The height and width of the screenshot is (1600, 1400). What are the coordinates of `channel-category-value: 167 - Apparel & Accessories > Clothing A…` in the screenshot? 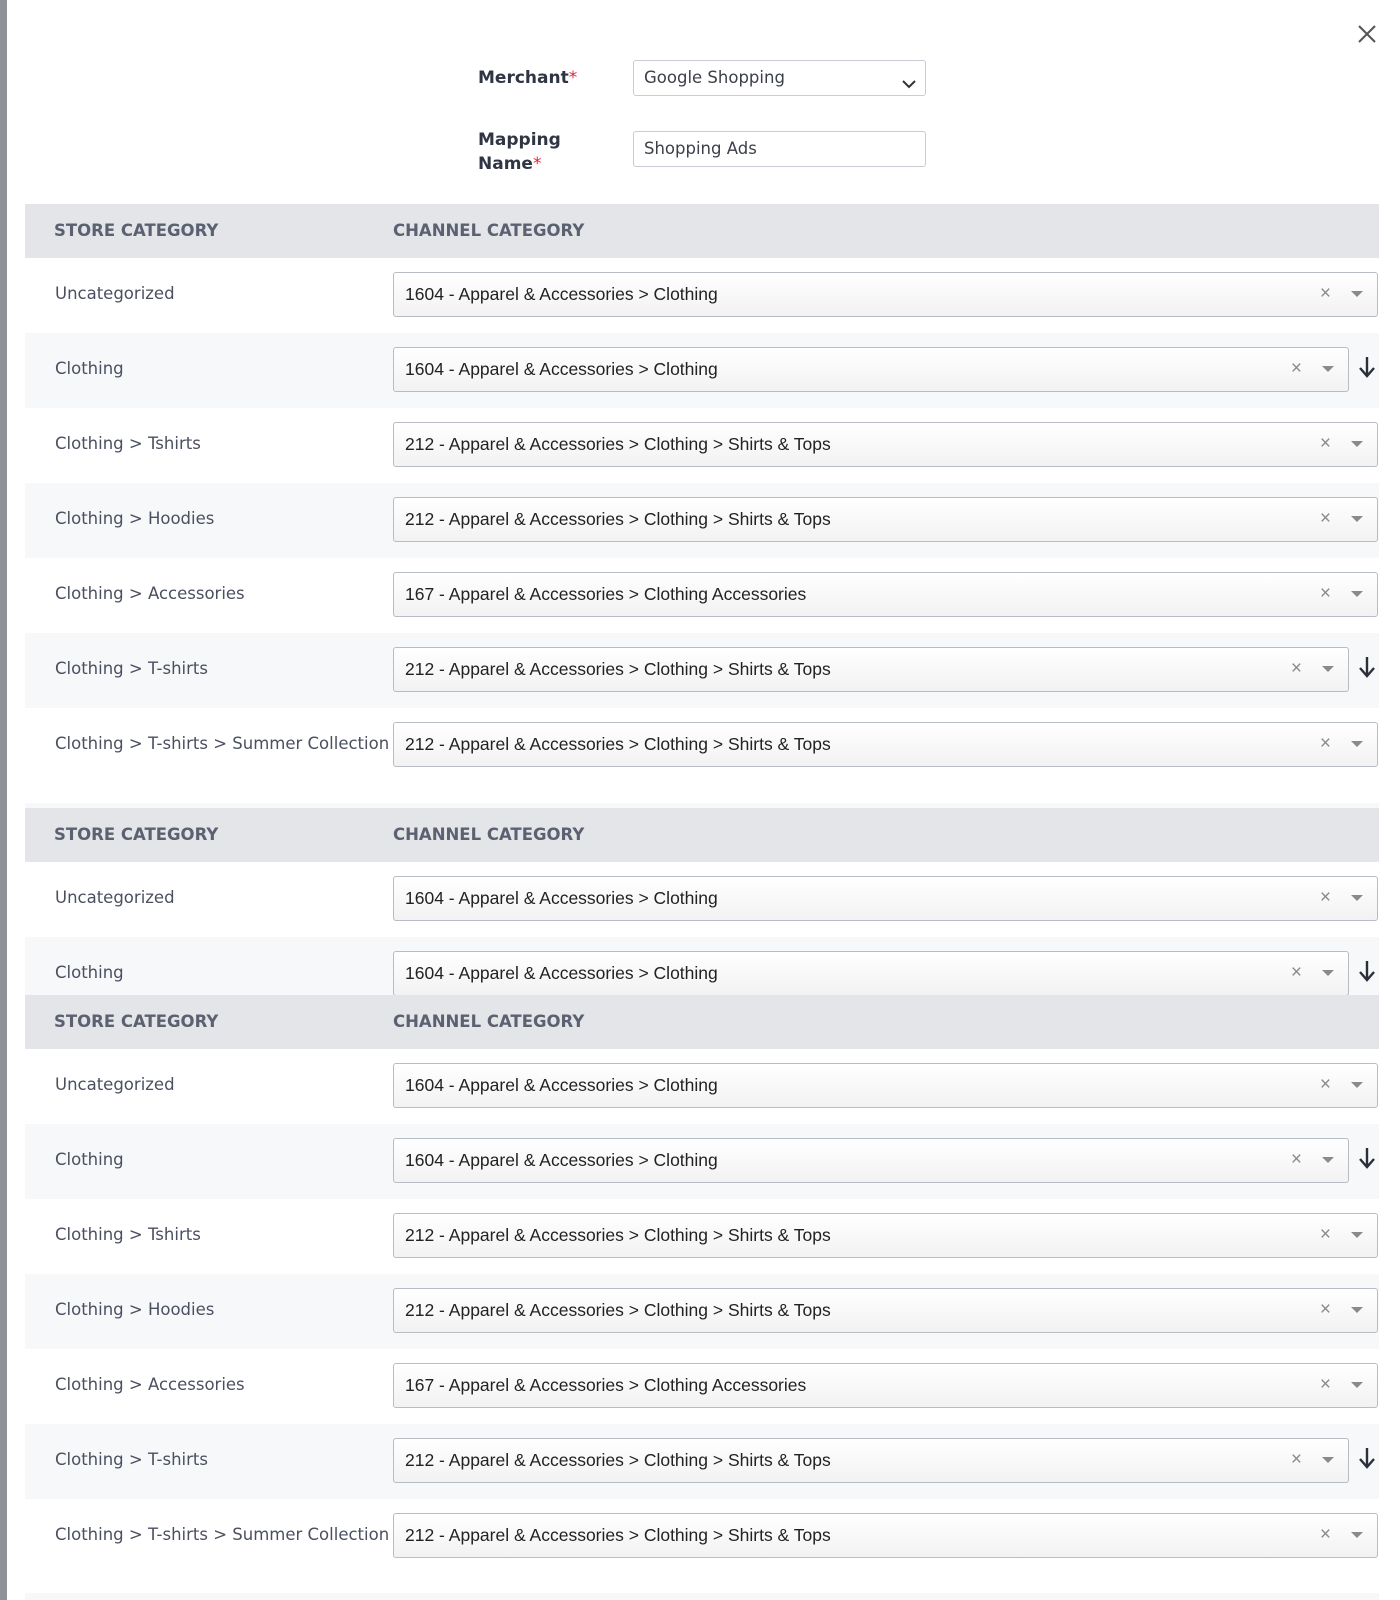 It's located at (606, 594).